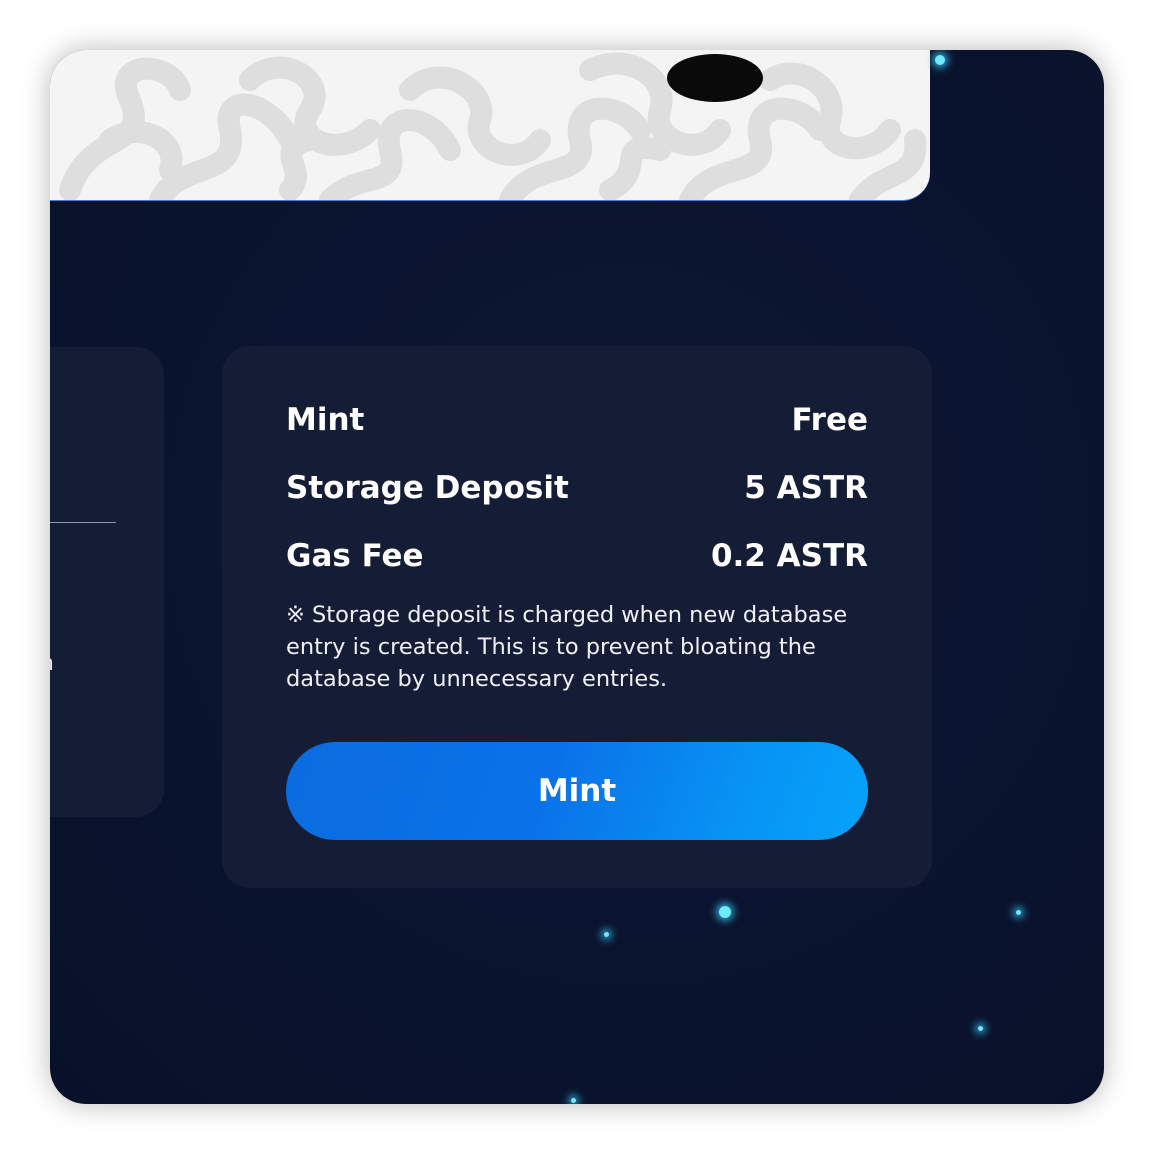 The width and height of the screenshot is (1154, 1154). Describe the element at coordinates (493, 126) in the screenshot. I see `nft-pattern` at that location.